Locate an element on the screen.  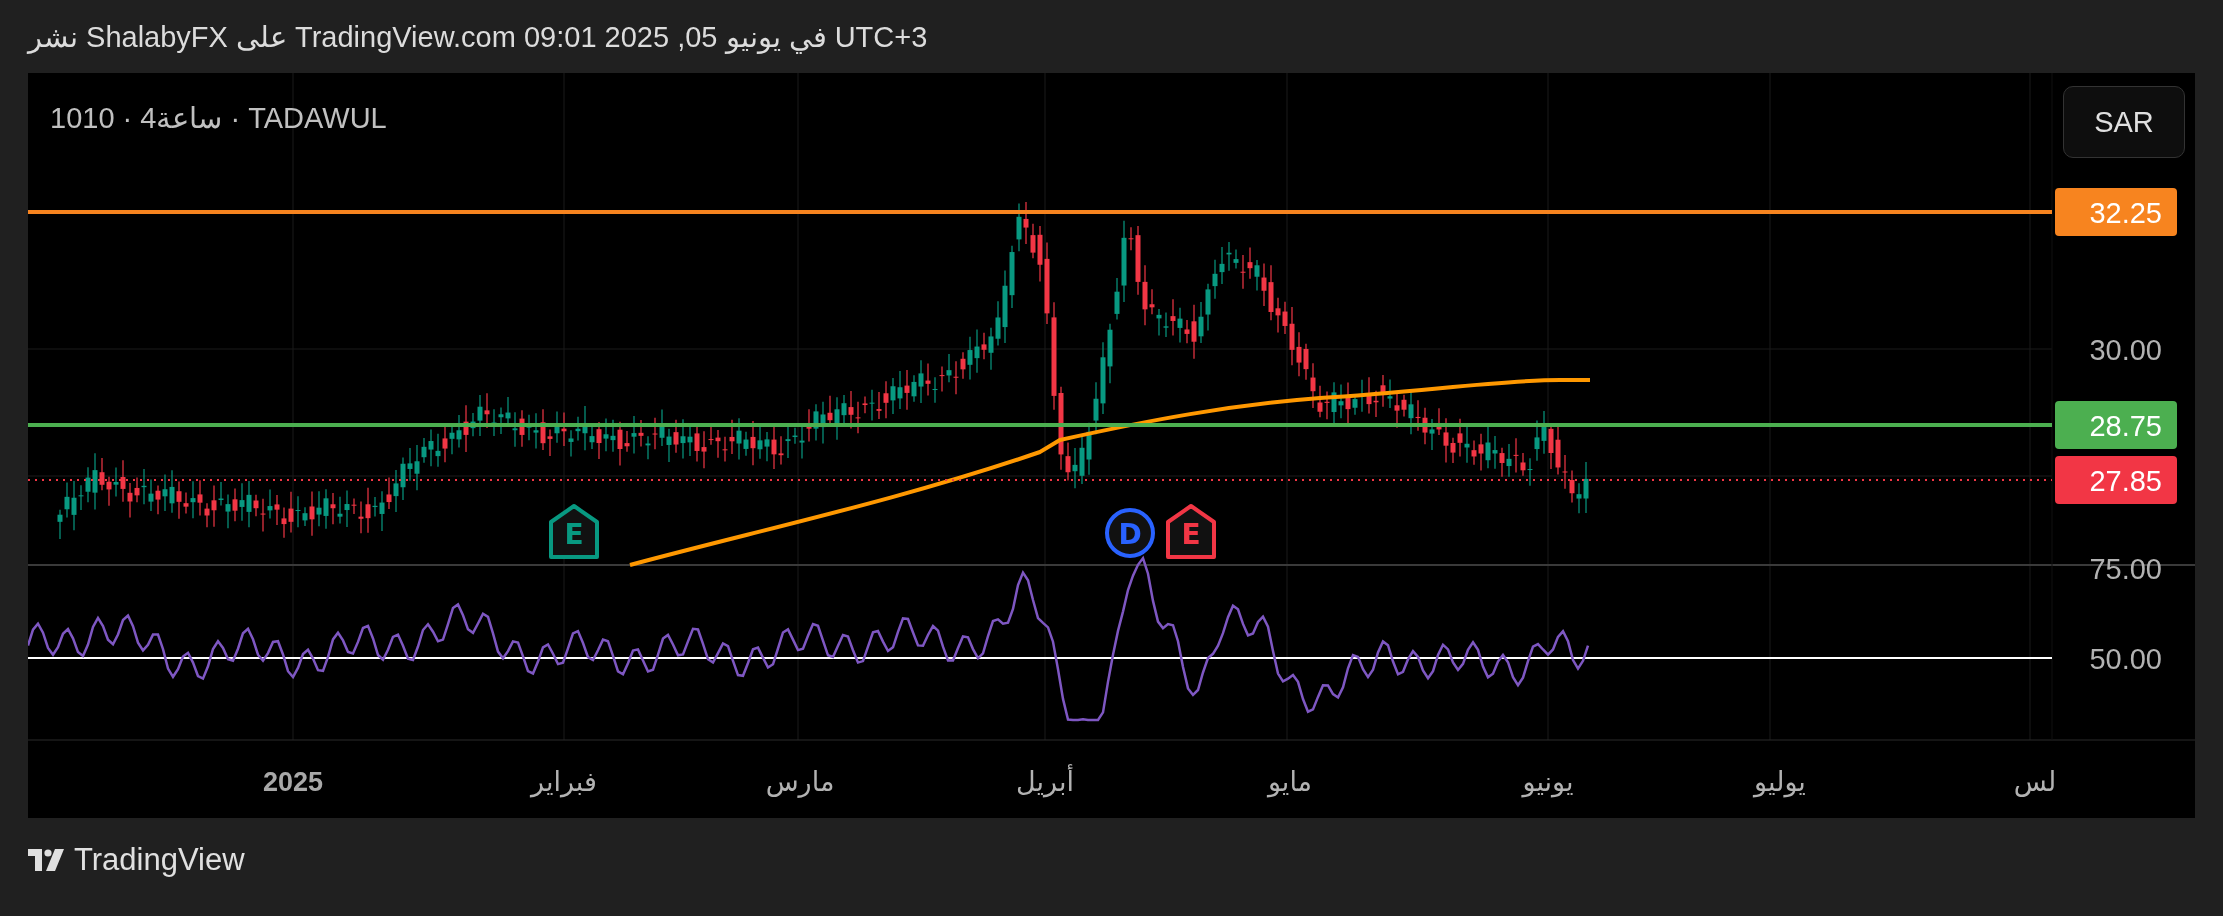
price-axis-label: 30.00 is located at coordinates (2125, 350).